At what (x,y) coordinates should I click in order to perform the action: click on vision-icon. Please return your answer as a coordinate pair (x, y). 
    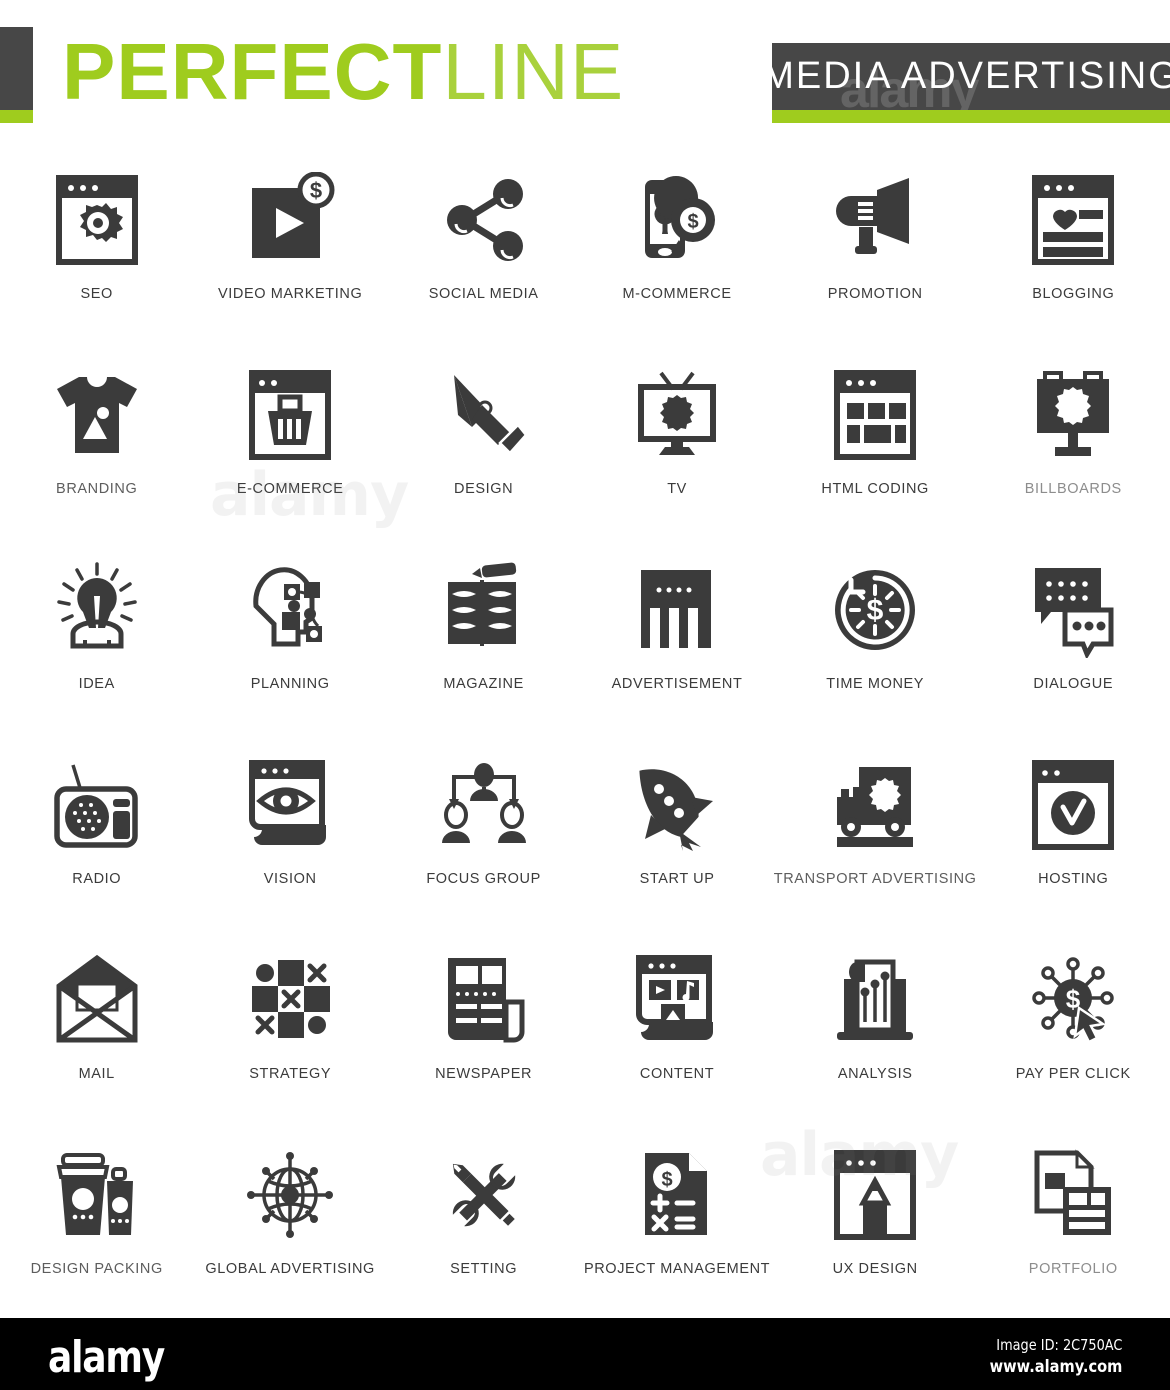
    Looking at the image, I should click on (290, 805).